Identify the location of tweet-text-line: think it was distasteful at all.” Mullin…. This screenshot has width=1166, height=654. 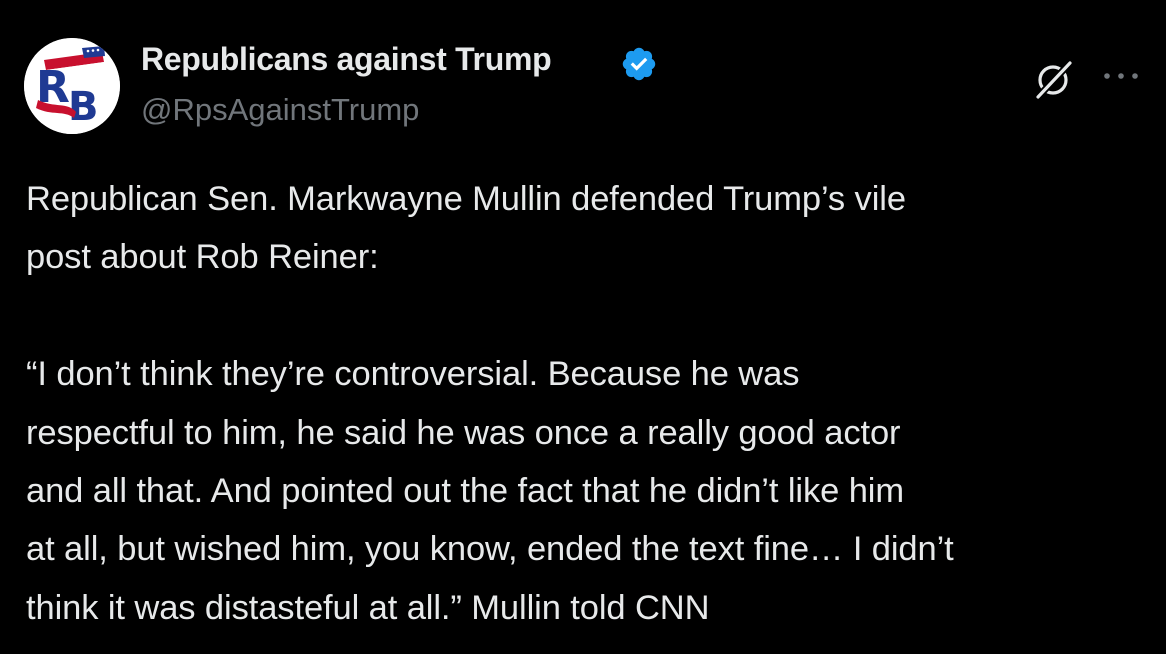
(368, 607).